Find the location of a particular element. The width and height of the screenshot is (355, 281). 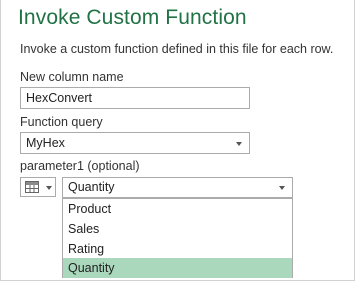

parameter1-type-button is located at coordinates (38, 187).